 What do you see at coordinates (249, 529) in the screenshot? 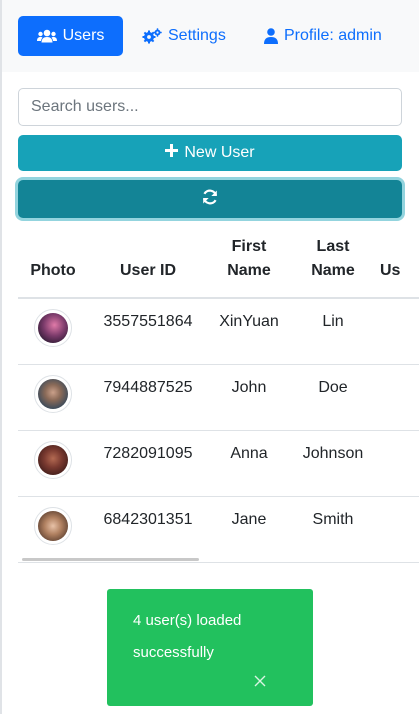
I see `first-name-cell: Jane` at bounding box center [249, 529].